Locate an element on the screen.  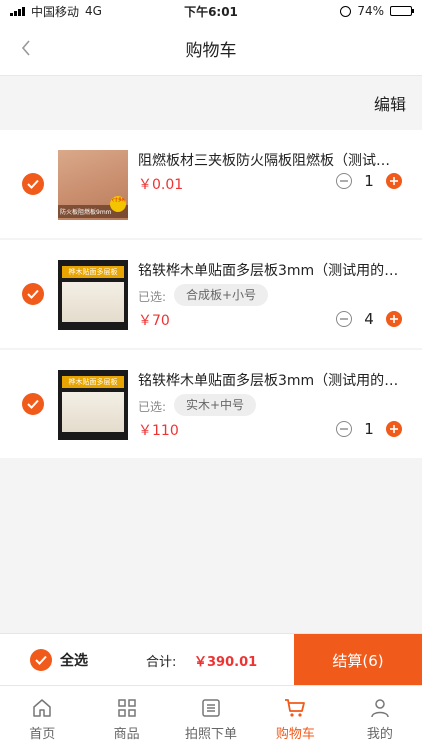
tab-profile: 我的 is located at coordinates (380, 718).